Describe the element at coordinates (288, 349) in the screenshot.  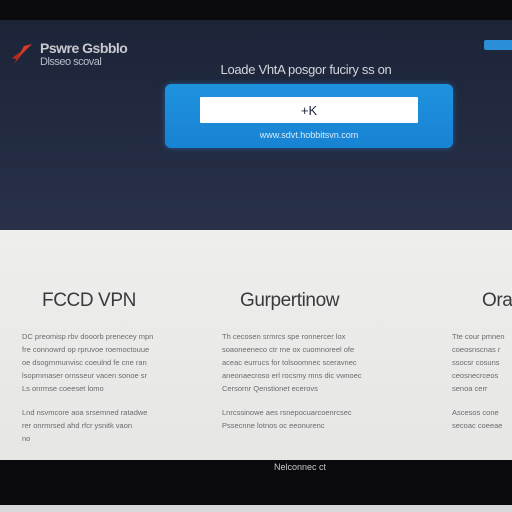
I see `feature-line: soaoneeneco ctr rne ox cuomnoreel ofe` at that location.